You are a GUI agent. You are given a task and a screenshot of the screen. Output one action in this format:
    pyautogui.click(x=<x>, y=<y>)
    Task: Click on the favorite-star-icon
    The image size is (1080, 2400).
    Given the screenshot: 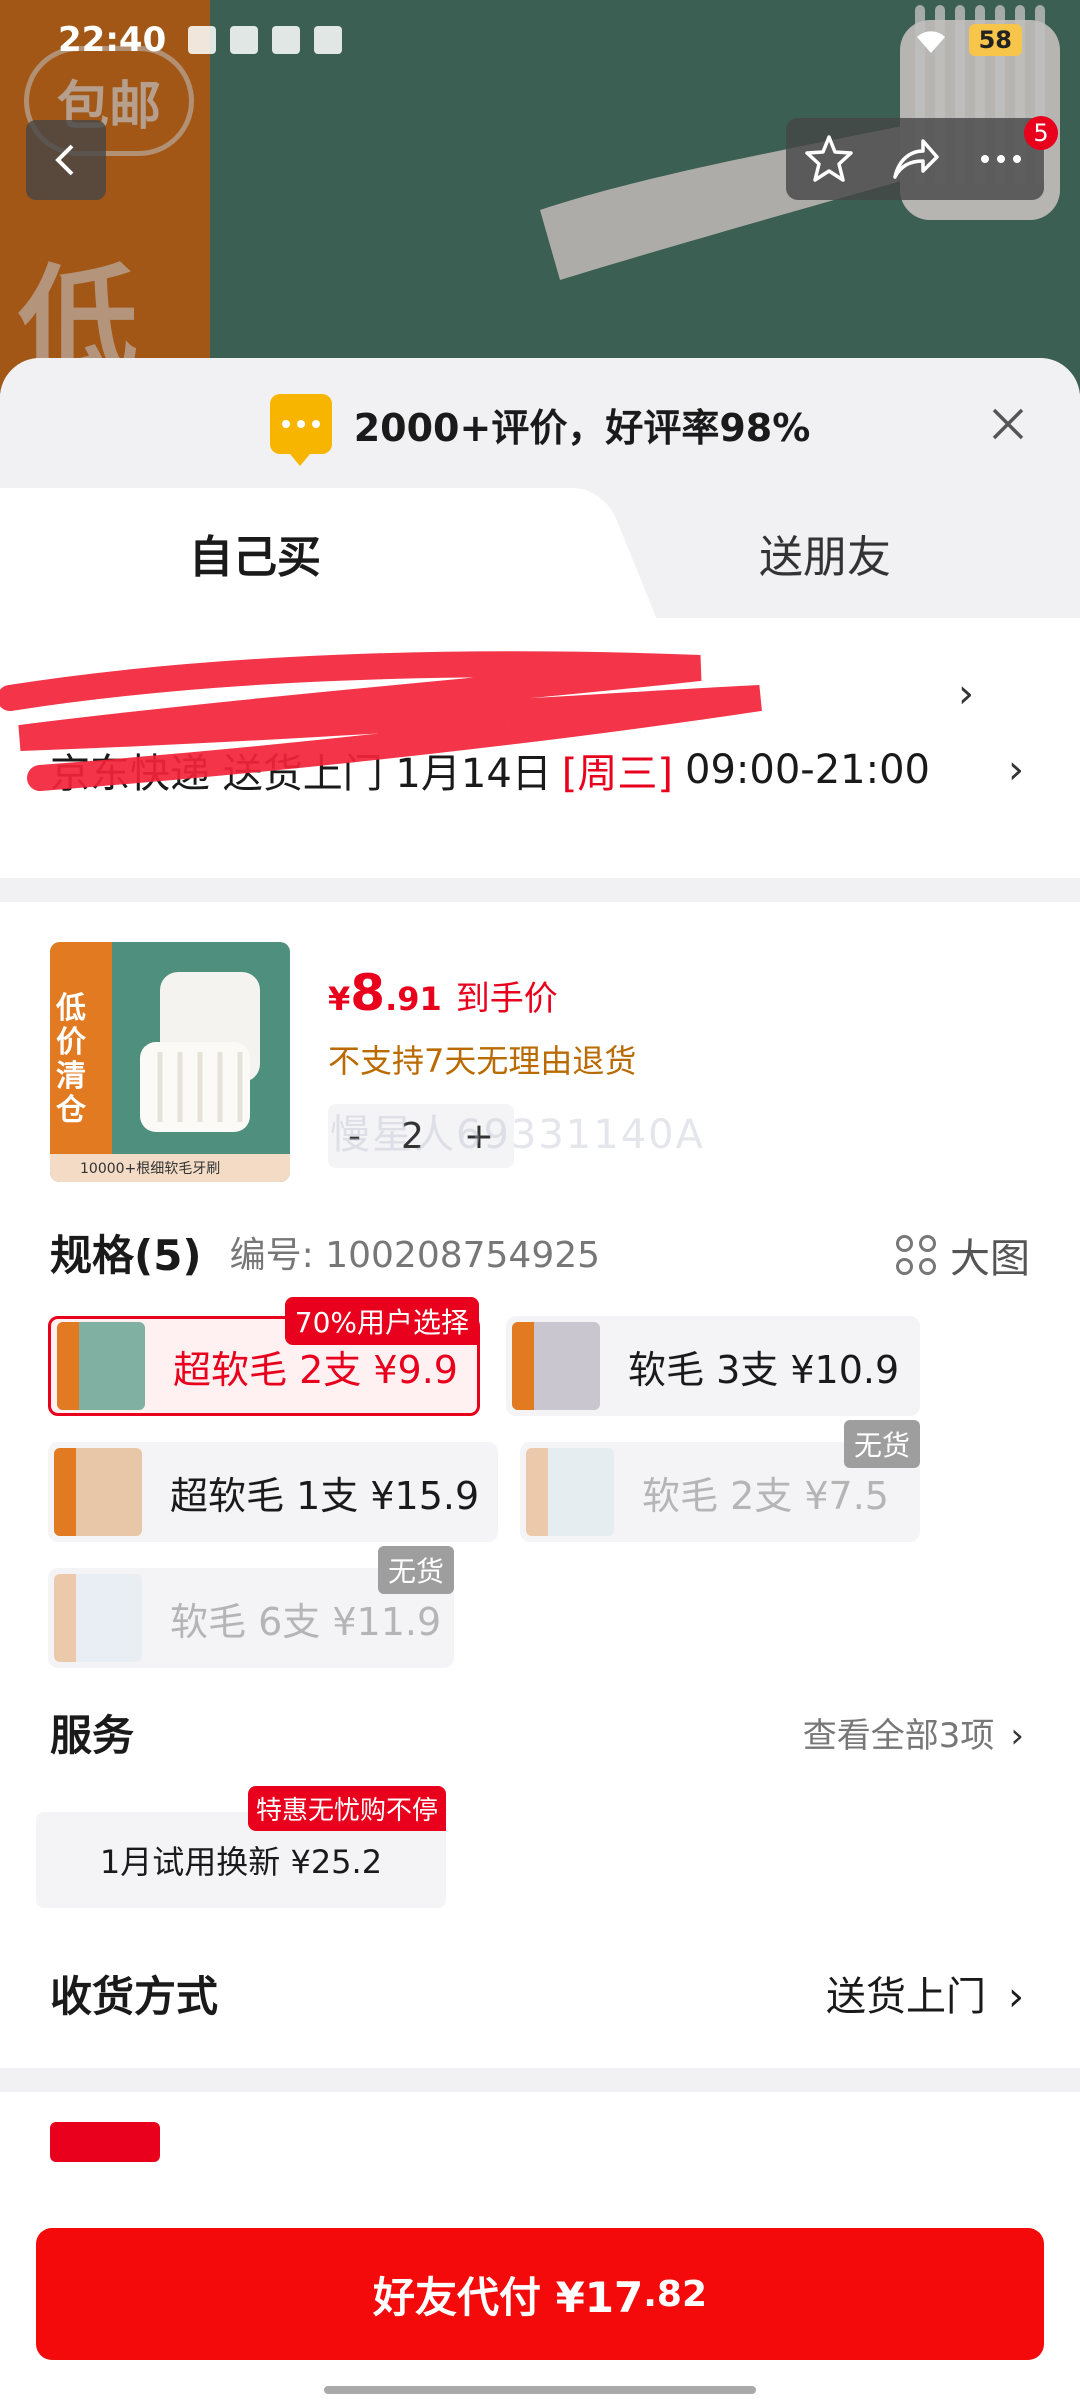 What is the action you would take?
    pyautogui.click(x=829, y=159)
    